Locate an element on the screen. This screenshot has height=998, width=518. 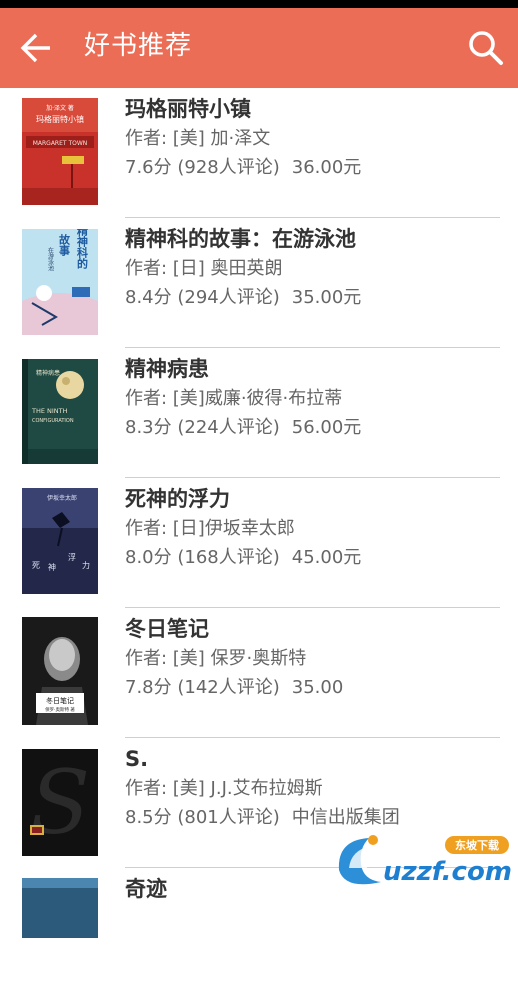
status-bar is located at coordinates (259, 4).